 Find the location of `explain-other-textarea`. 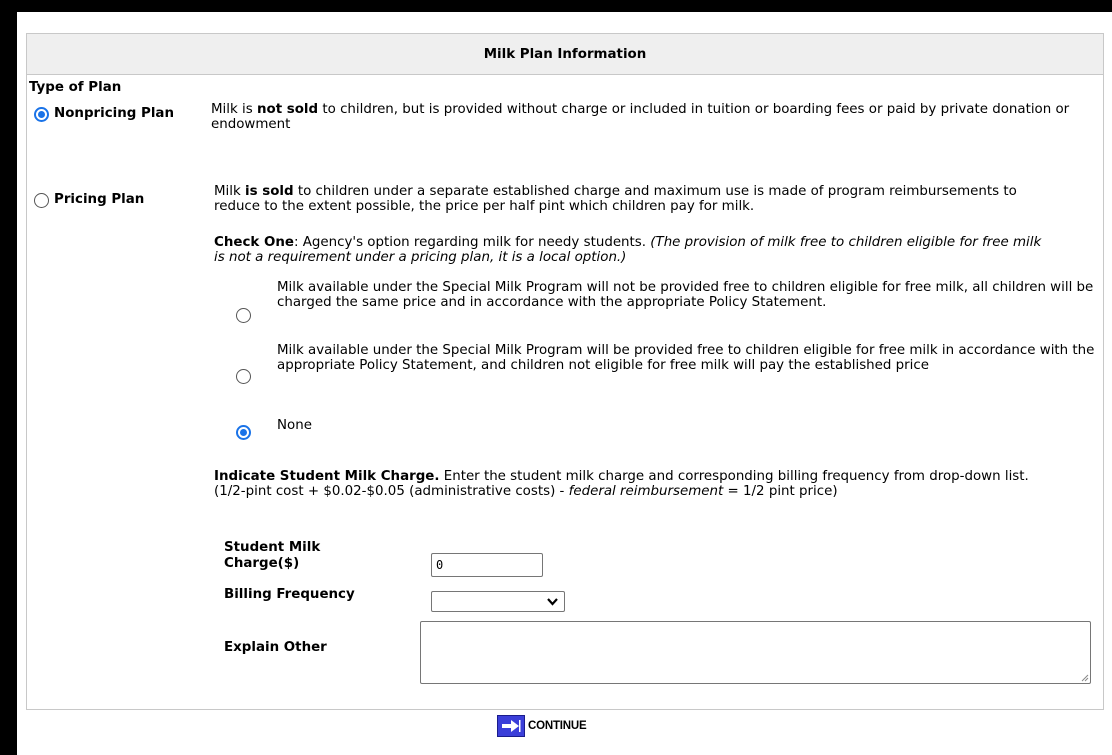

explain-other-textarea is located at coordinates (755, 652).